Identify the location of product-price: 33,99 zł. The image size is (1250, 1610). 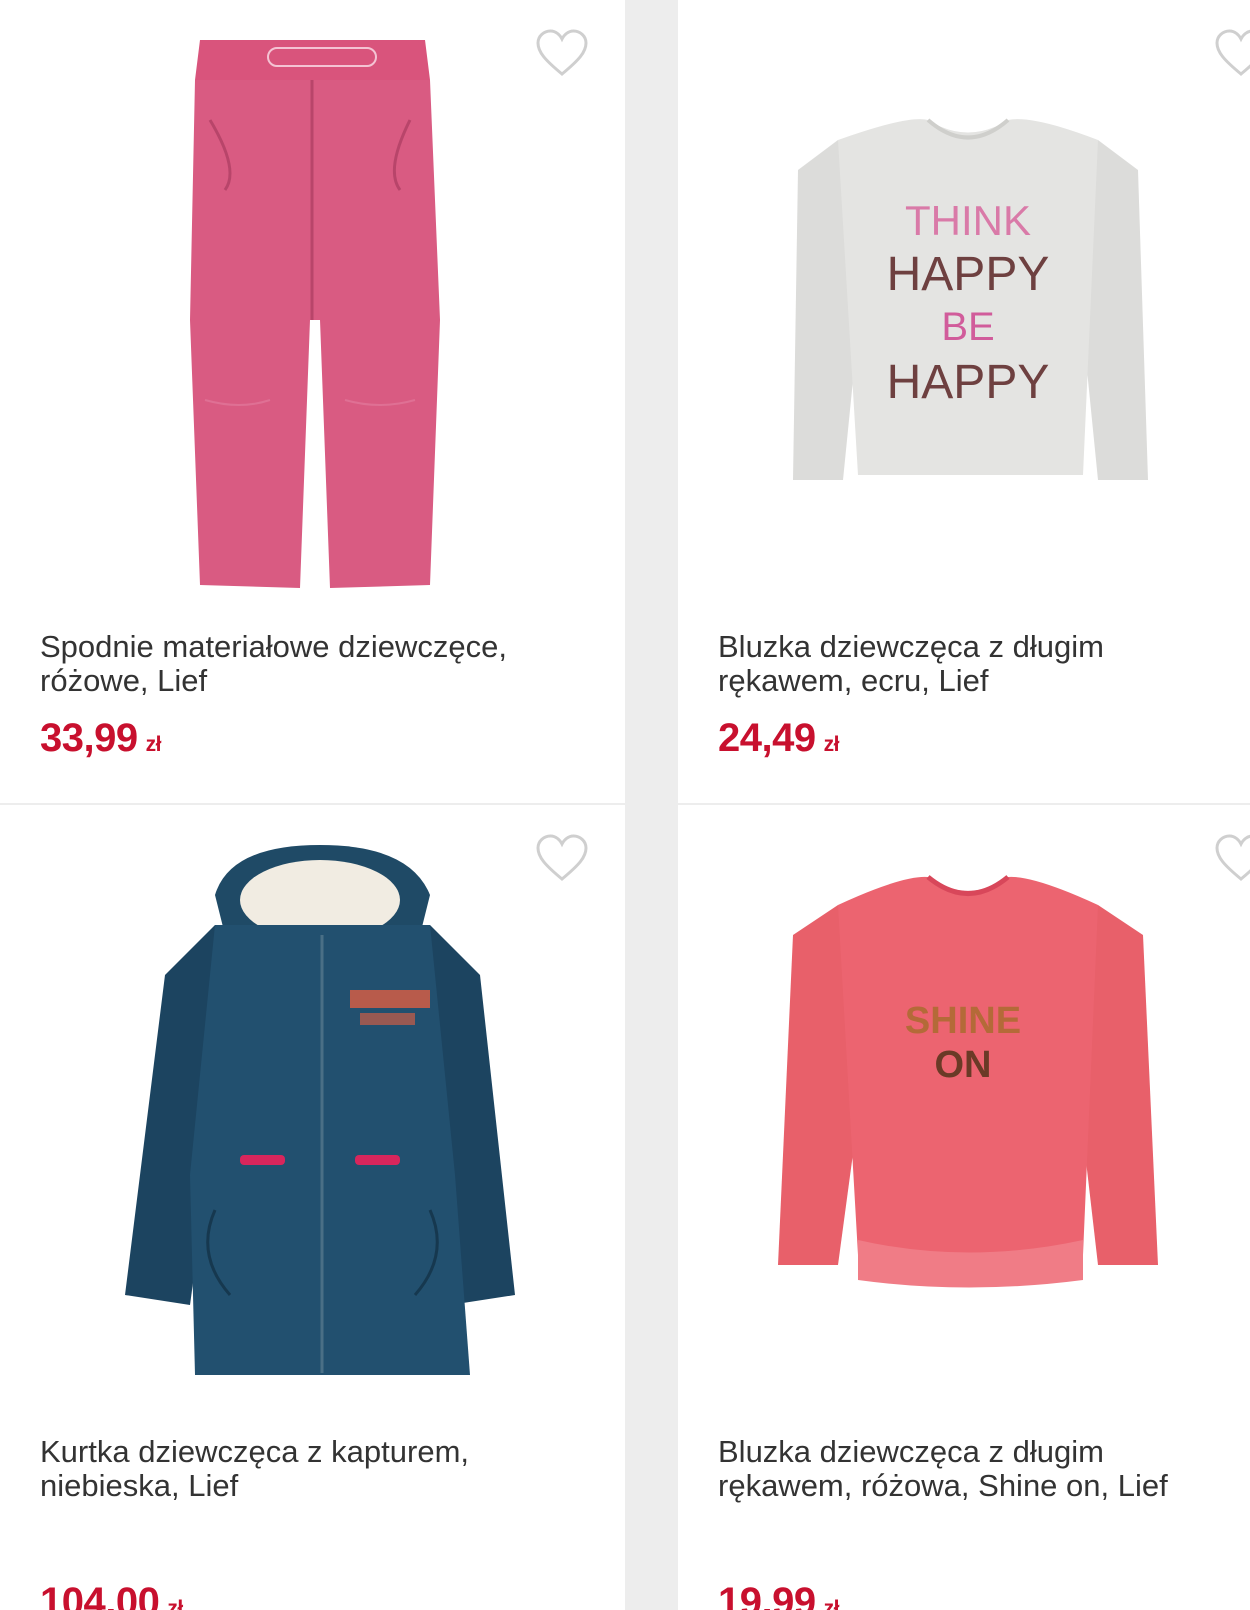
(100, 738).